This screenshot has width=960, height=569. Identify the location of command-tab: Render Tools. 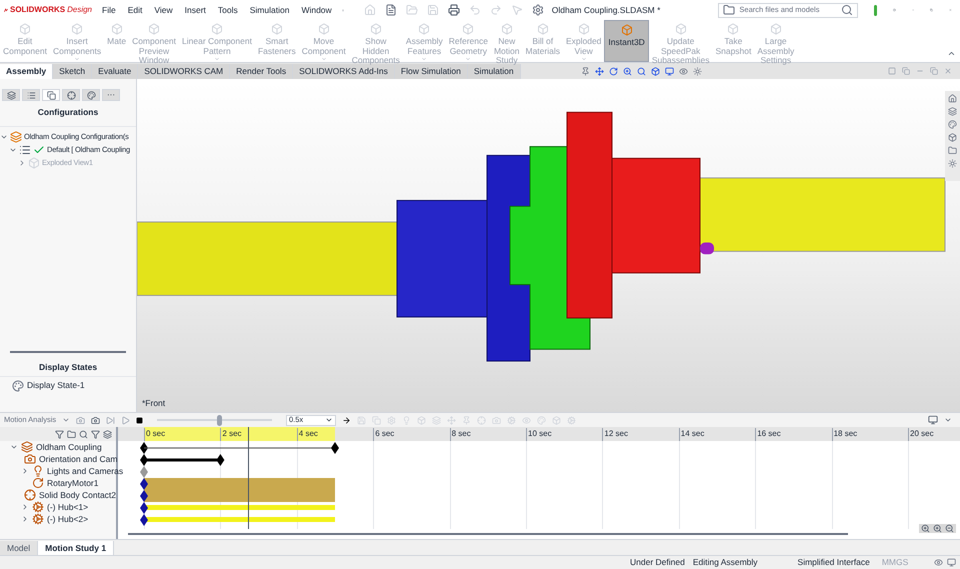
(262, 71).